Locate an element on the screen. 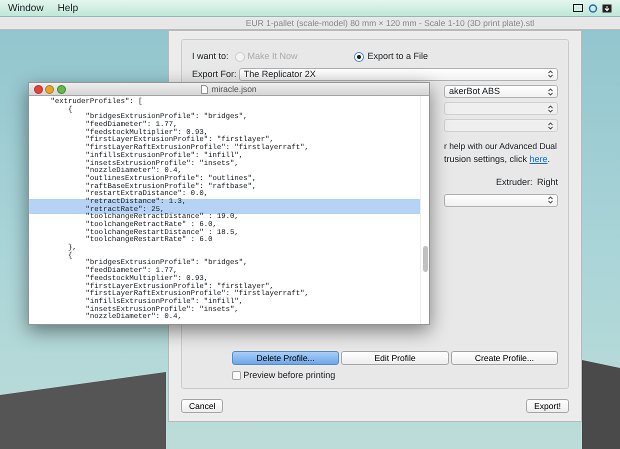 This screenshot has height=449, width=620. menu-item: Window is located at coordinates (26, 8).